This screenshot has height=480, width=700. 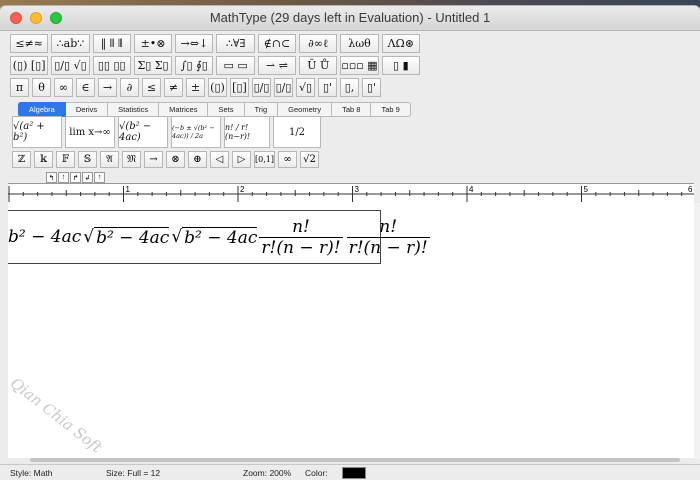 I want to click on integers-symbol-button: ℤ, so click(x=21, y=159).